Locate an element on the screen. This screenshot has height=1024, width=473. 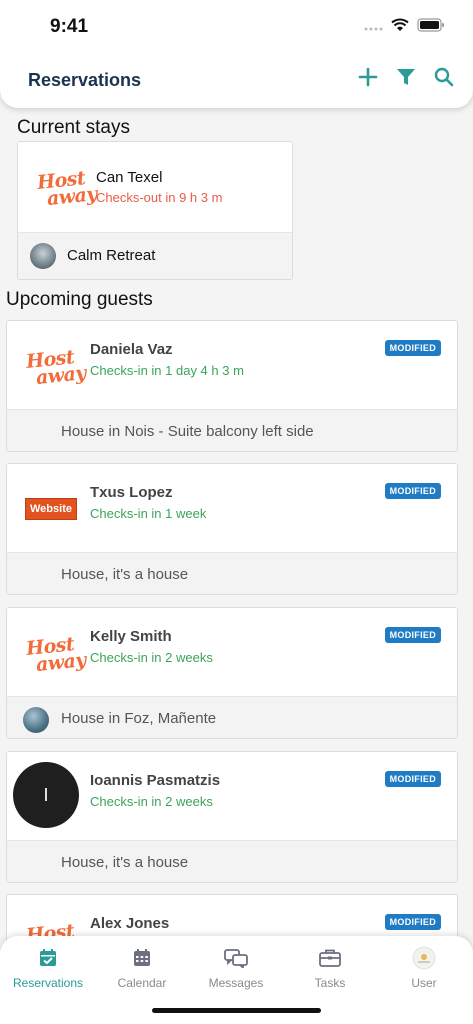
tab-user: User is located at coordinates (424, 968).